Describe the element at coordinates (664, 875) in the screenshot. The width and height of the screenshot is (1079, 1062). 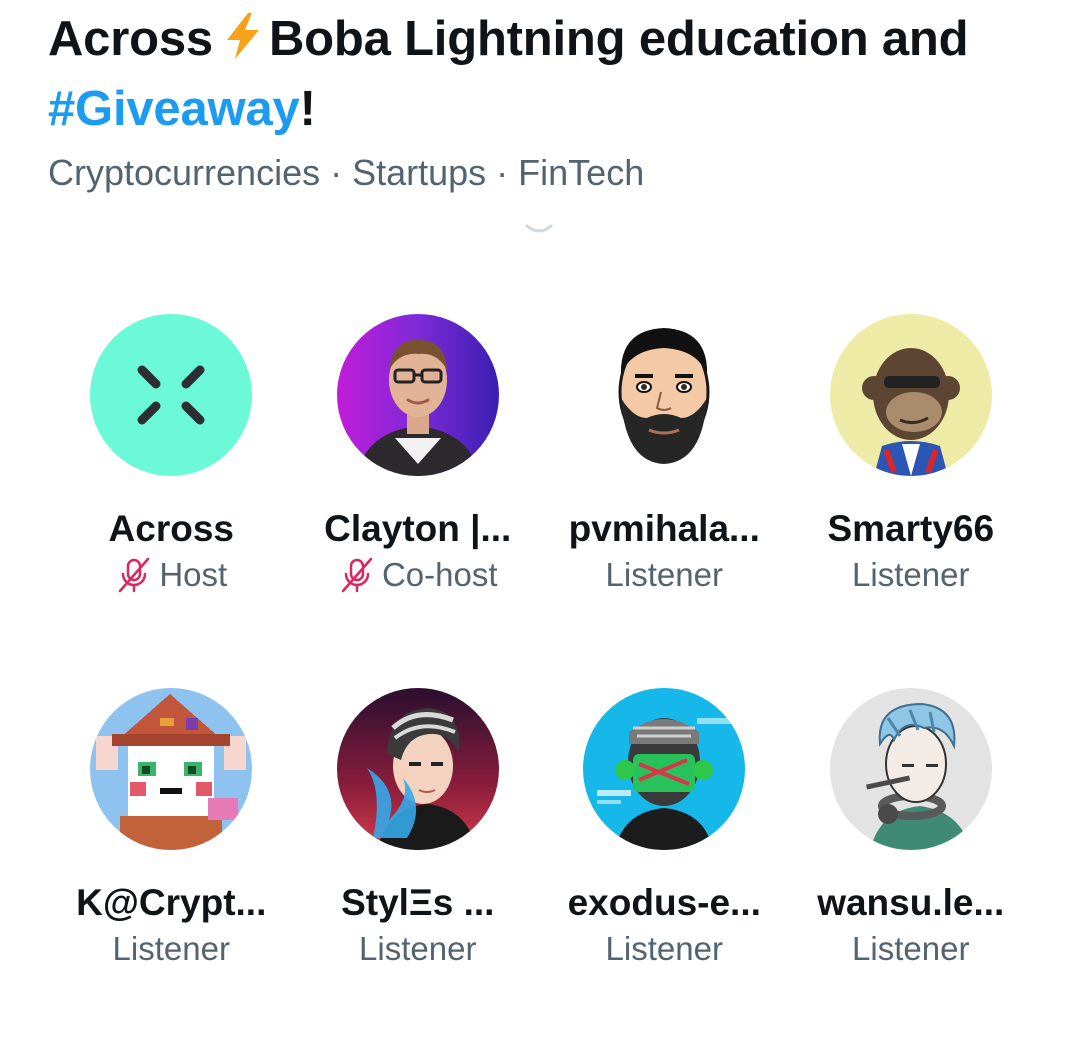
I see `participant-exodus: exodus-e... Listener` at that location.